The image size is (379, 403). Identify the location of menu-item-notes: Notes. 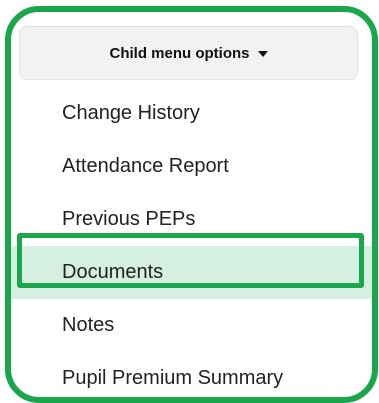
(191, 325).